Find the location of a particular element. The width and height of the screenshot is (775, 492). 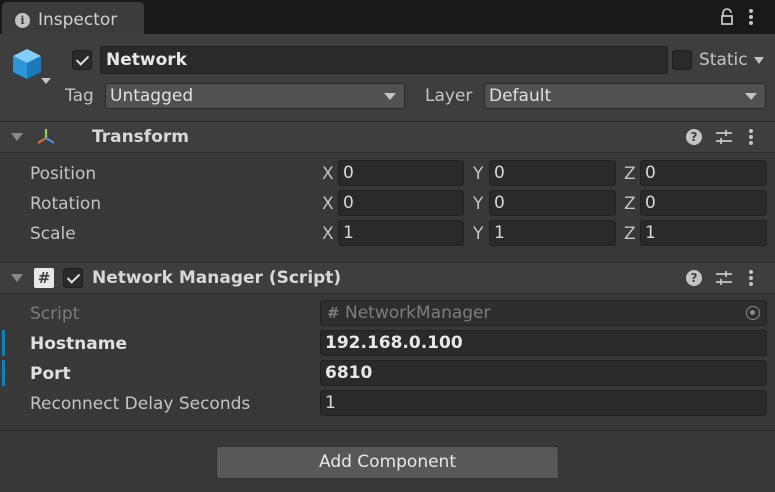

position-y-field: 0 is located at coordinates (552, 173).